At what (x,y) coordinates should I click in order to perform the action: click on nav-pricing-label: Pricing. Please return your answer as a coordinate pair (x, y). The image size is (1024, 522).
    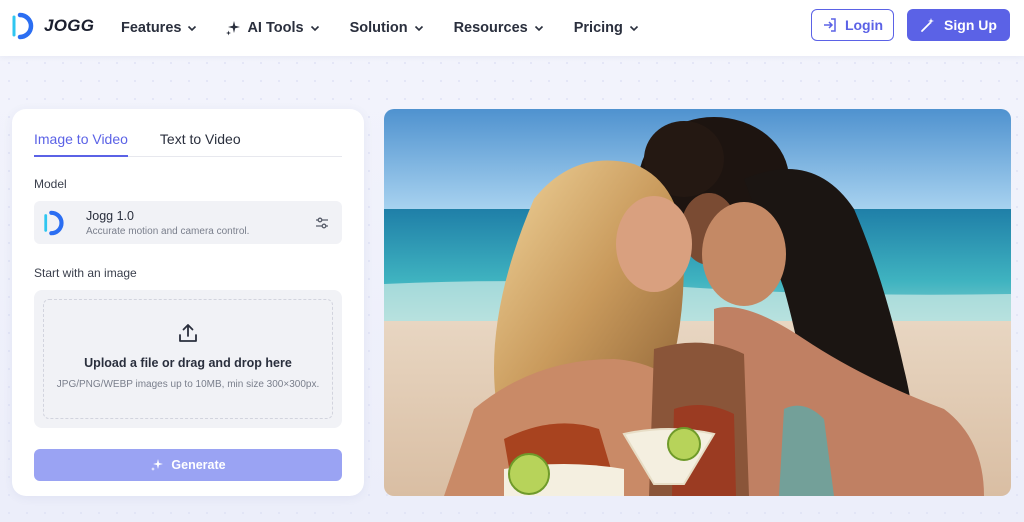
    Looking at the image, I should click on (598, 28).